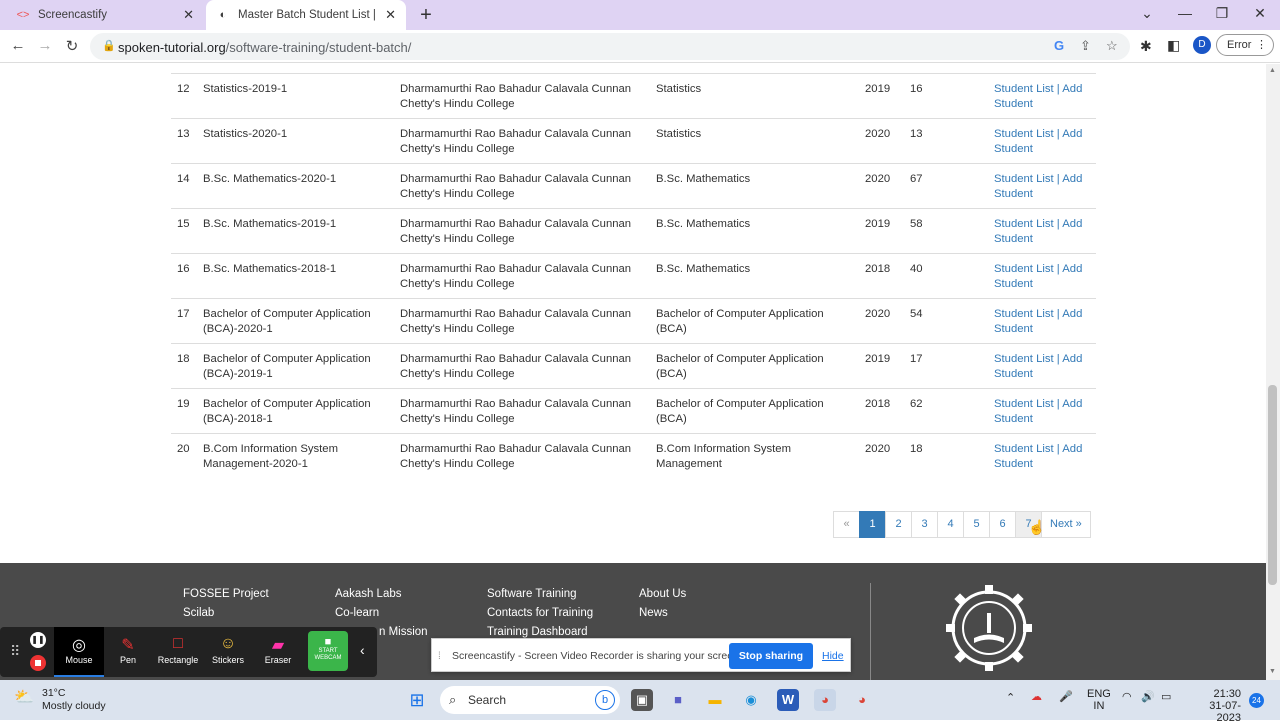 The height and width of the screenshot is (724, 1280). What do you see at coordinates (1227, 694) in the screenshot?
I see `time-text: 21:30` at bounding box center [1227, 694].